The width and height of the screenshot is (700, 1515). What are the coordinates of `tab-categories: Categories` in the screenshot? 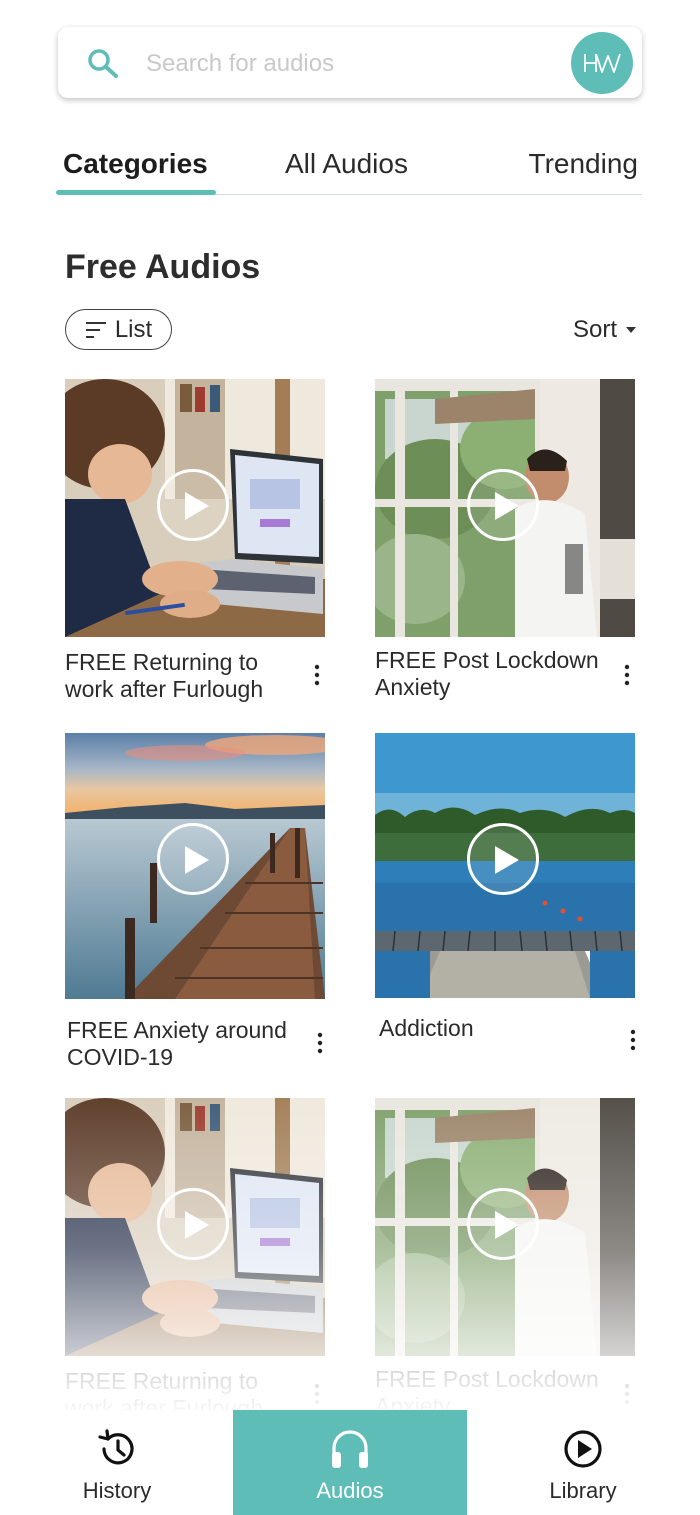 It's located at (135, 164).